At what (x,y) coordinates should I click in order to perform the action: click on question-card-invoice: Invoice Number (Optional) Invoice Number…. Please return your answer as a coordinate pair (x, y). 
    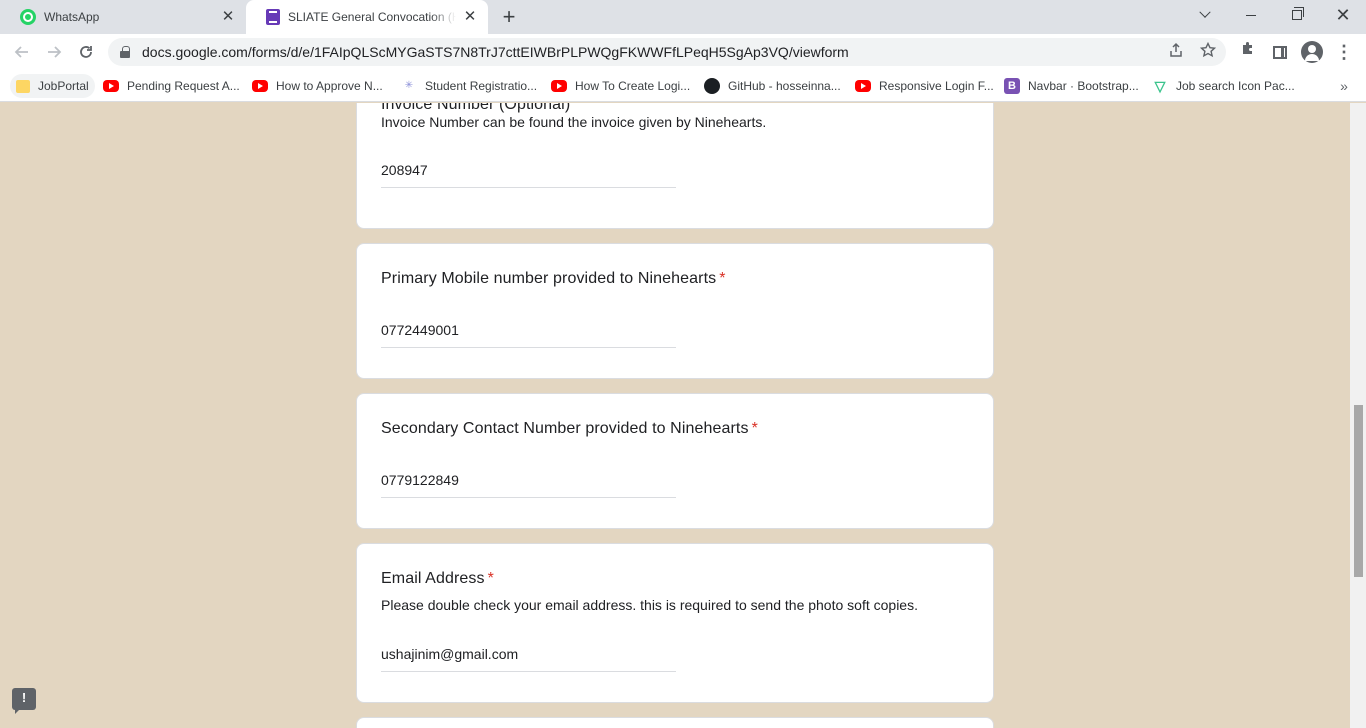
    Looking at the image, I should click on (675, 166).